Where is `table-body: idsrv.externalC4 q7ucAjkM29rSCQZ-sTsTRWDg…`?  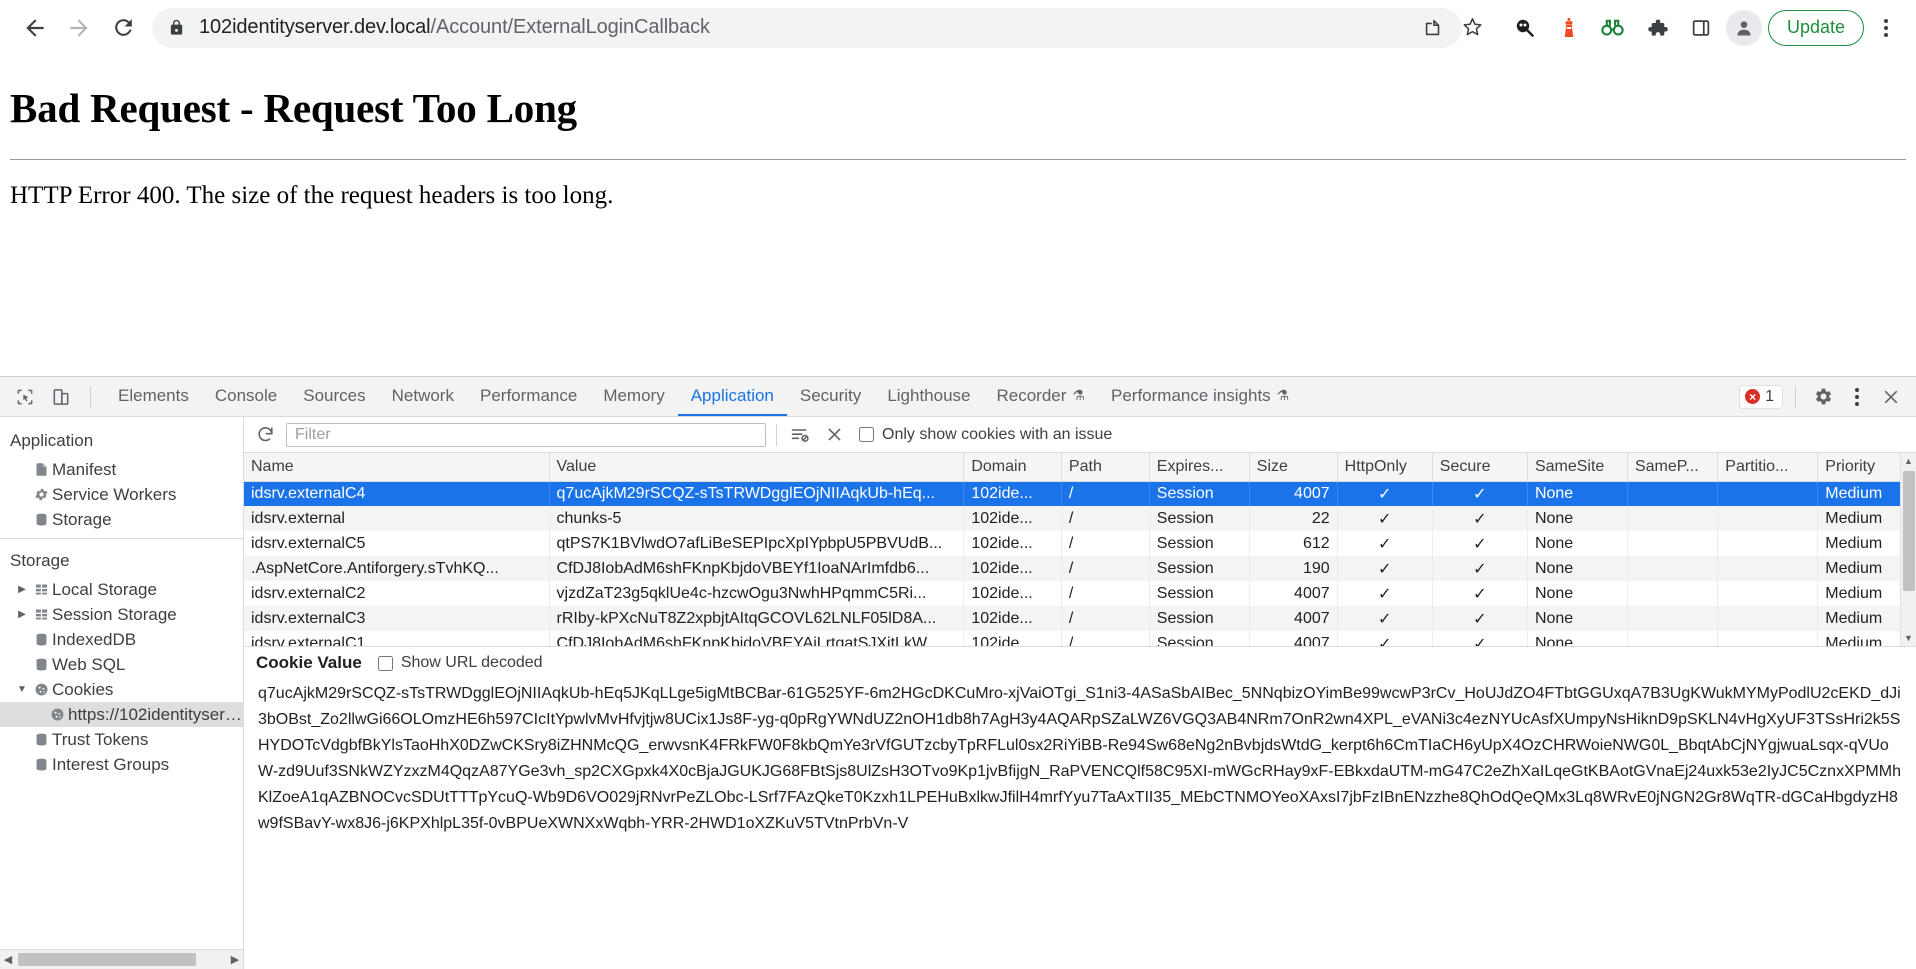 table-body: idsrv.externalC4 q7ucAjkM29rSCQZ-sTsTRWDg… is located at coordinates (1080, 563).